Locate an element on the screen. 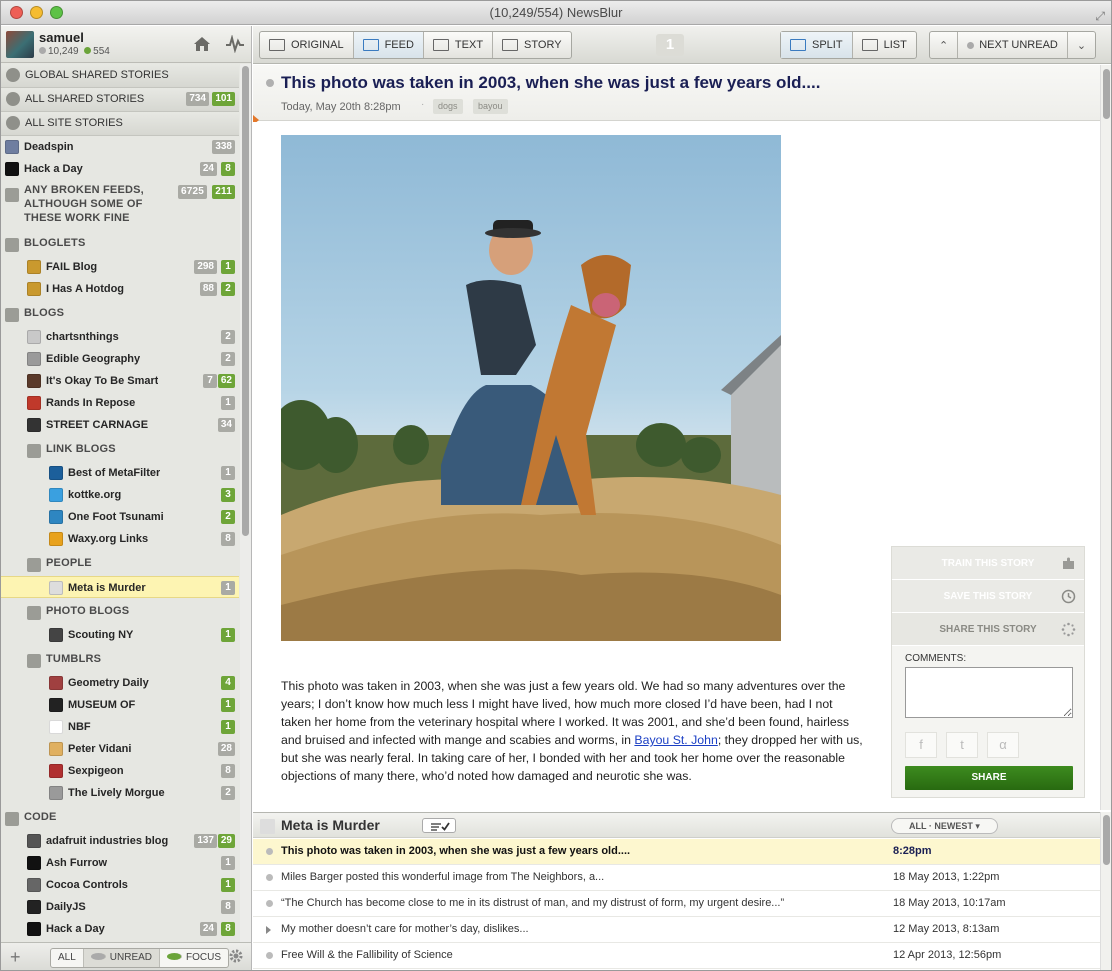  feed-label: DailyJS is located at coordinates (66, 907).